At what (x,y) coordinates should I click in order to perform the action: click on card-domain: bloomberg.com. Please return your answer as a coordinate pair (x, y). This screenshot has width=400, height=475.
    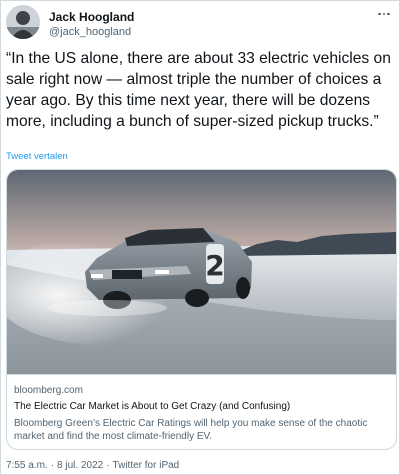
    Looking at the image, I should click on (48, 390).